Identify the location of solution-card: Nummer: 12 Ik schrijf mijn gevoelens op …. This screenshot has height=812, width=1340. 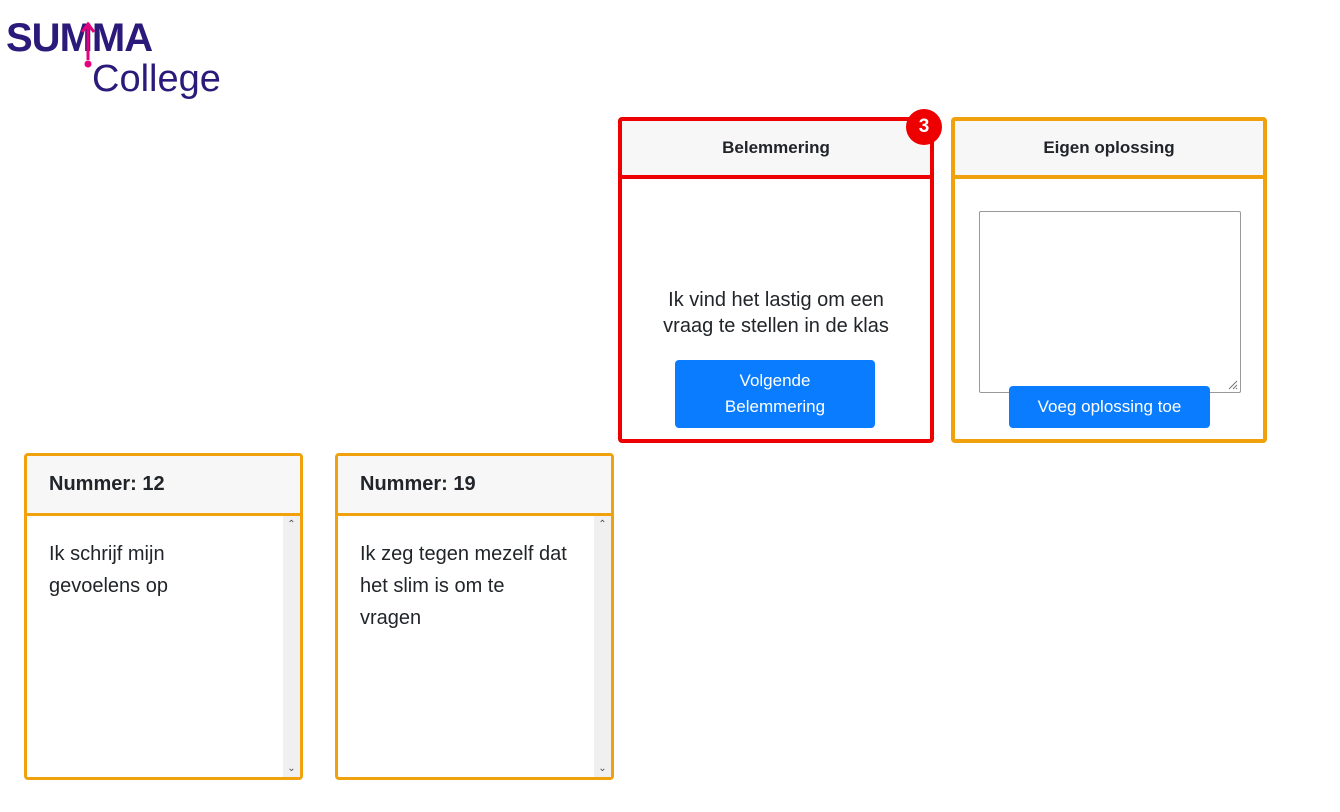
(163, 616).